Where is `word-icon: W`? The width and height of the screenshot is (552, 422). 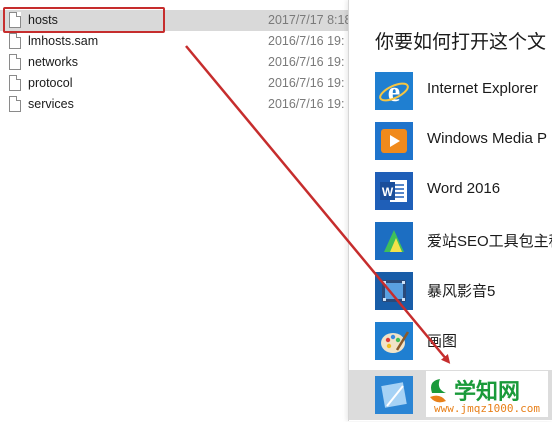 word-icon: W is located at coordinates (394, 191).